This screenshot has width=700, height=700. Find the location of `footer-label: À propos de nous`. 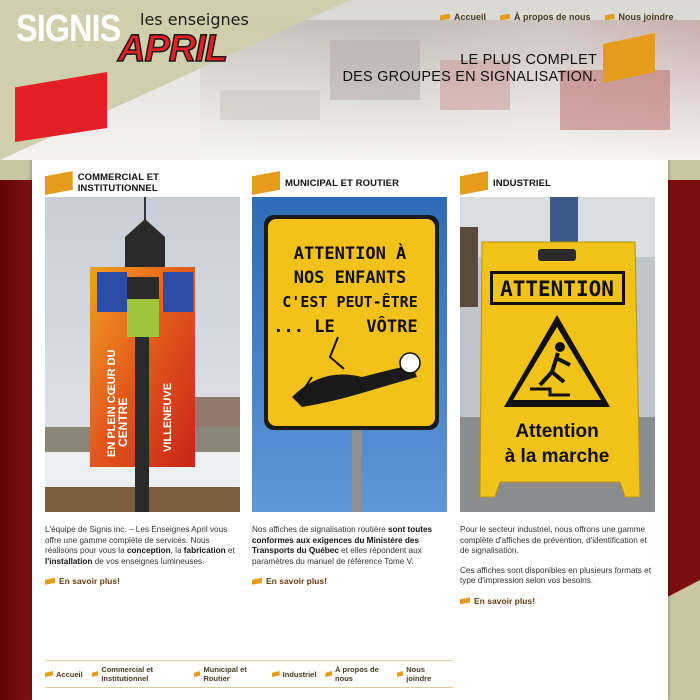

footer-label: À propos de nous is located at coordinates (357, 674).